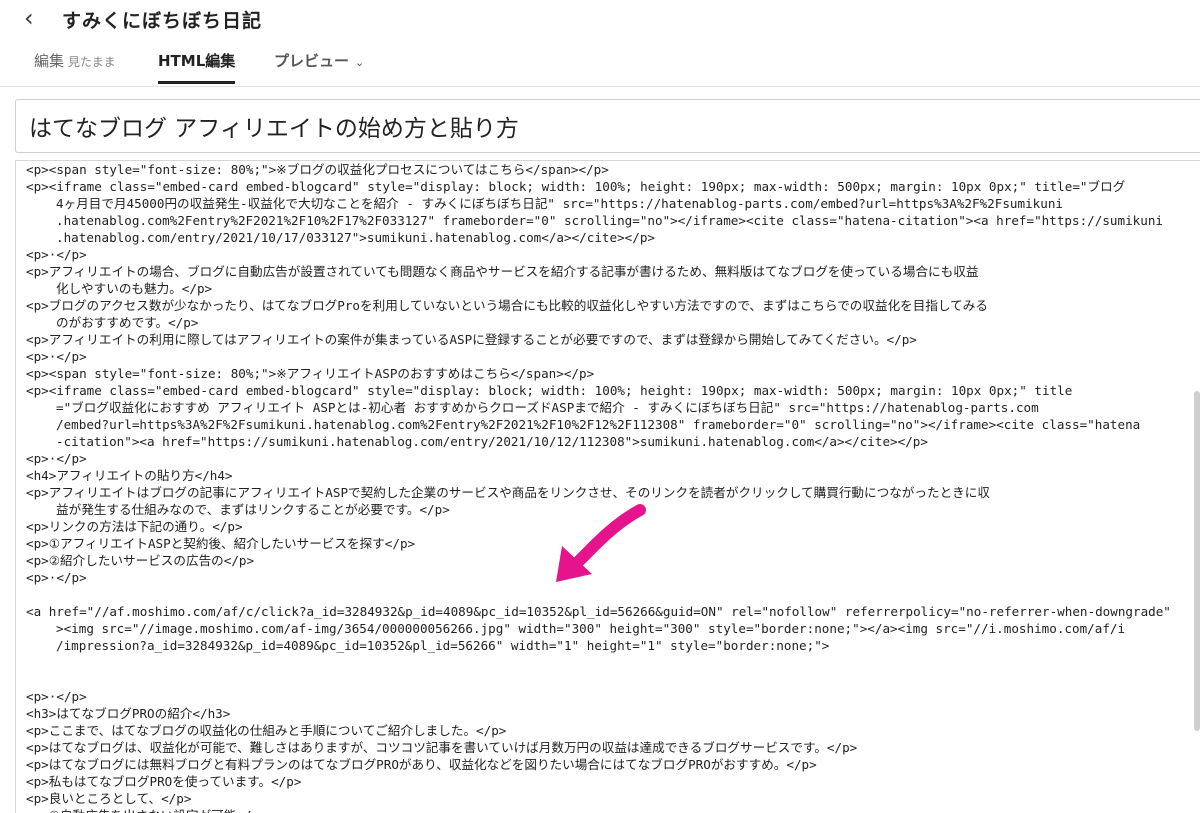 This screenshot has height=813, width=1200. I want to click on code-line: 益が発生する仕組みなので、まずはリンクすることが必要です。</p>, so click(253, 509).